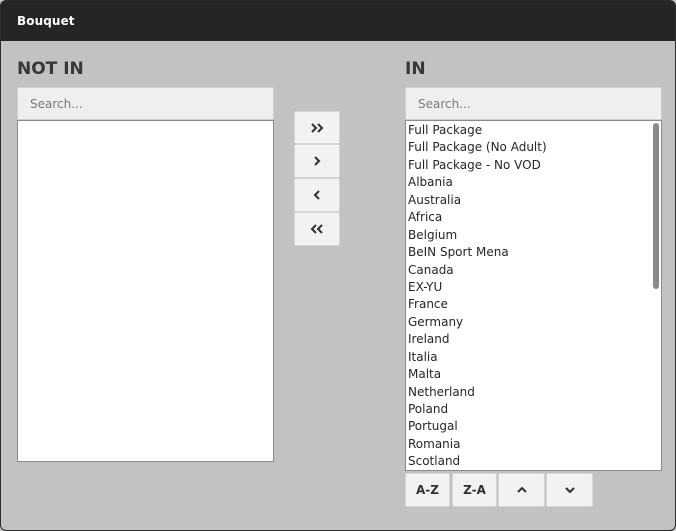 The height and width of the screenshot is (531, 676). Describe the element at coordinates (533, 252) in the screenshot. I see `list-item: BeIN Sport Mena` at that location.